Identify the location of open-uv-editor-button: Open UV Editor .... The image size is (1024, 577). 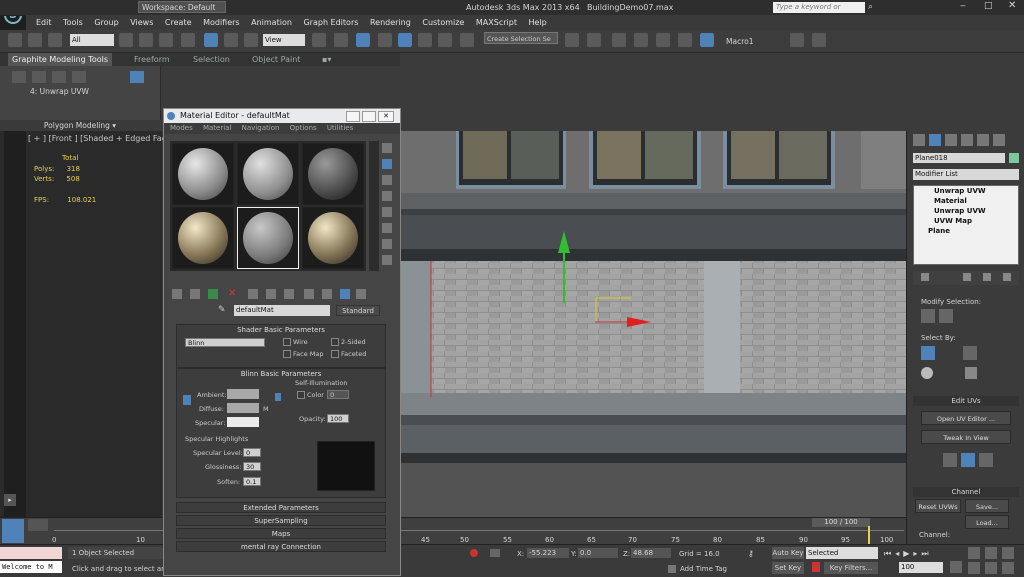
(966, 418).